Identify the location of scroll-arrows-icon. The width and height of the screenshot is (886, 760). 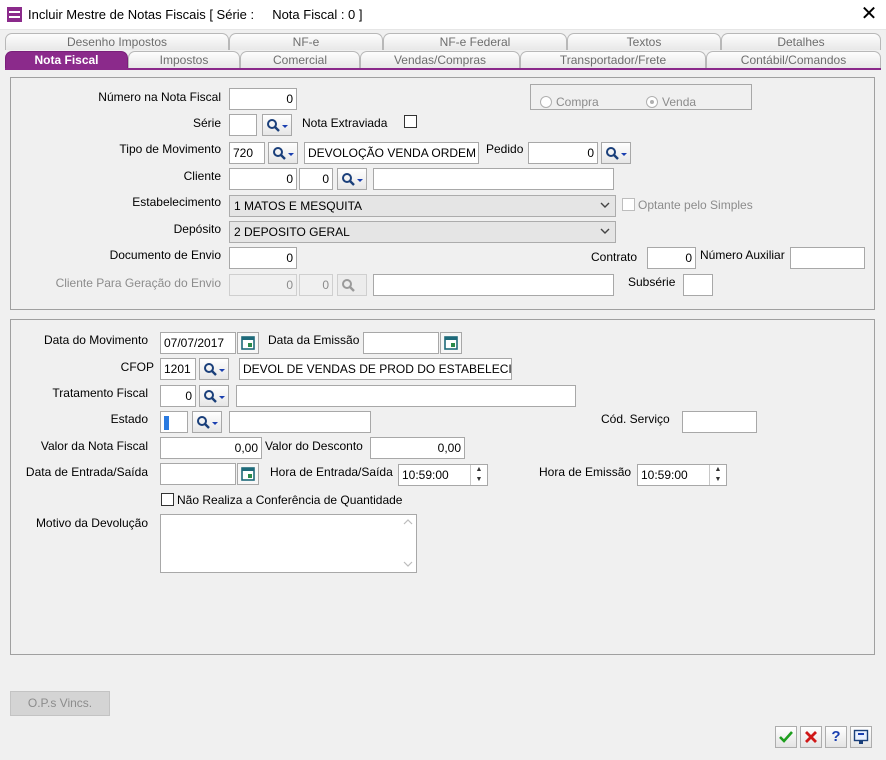
(408, 543).